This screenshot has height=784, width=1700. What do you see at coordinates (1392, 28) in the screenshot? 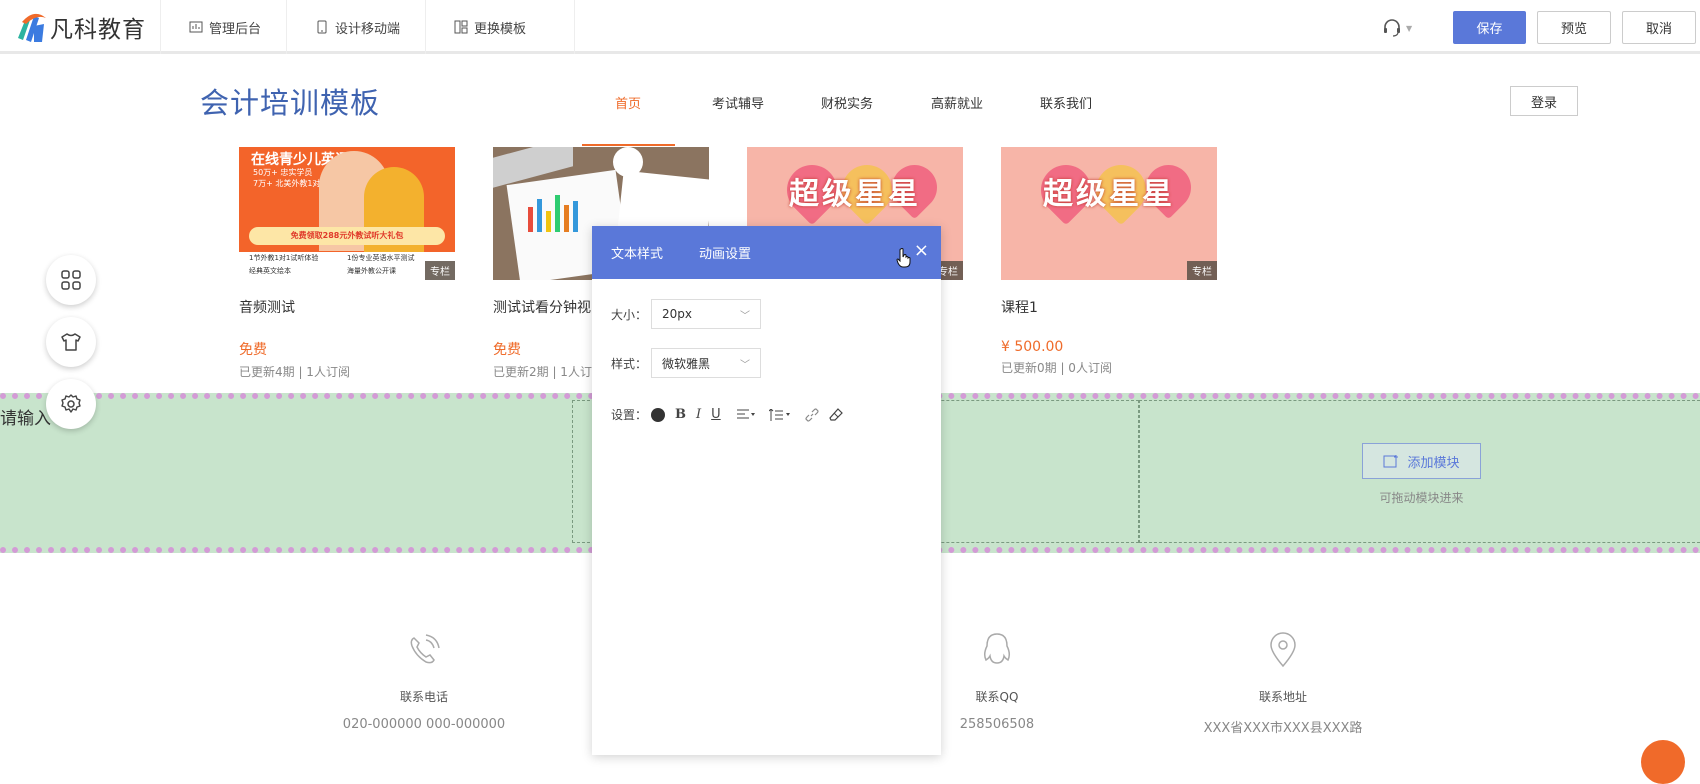
I see `headset-icon` at bounding box center [1392, 28].